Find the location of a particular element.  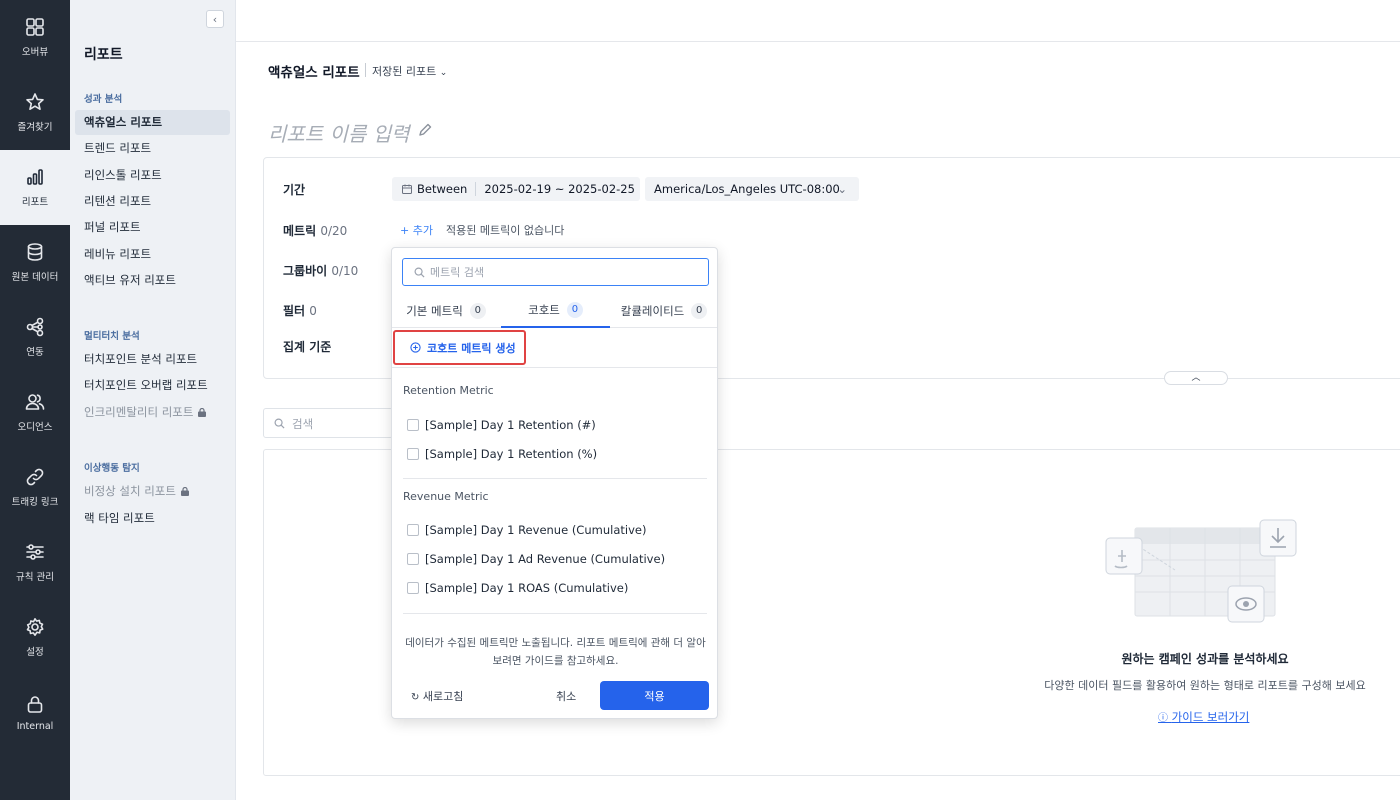

calendar-icon is located at coordinates (407, 189).